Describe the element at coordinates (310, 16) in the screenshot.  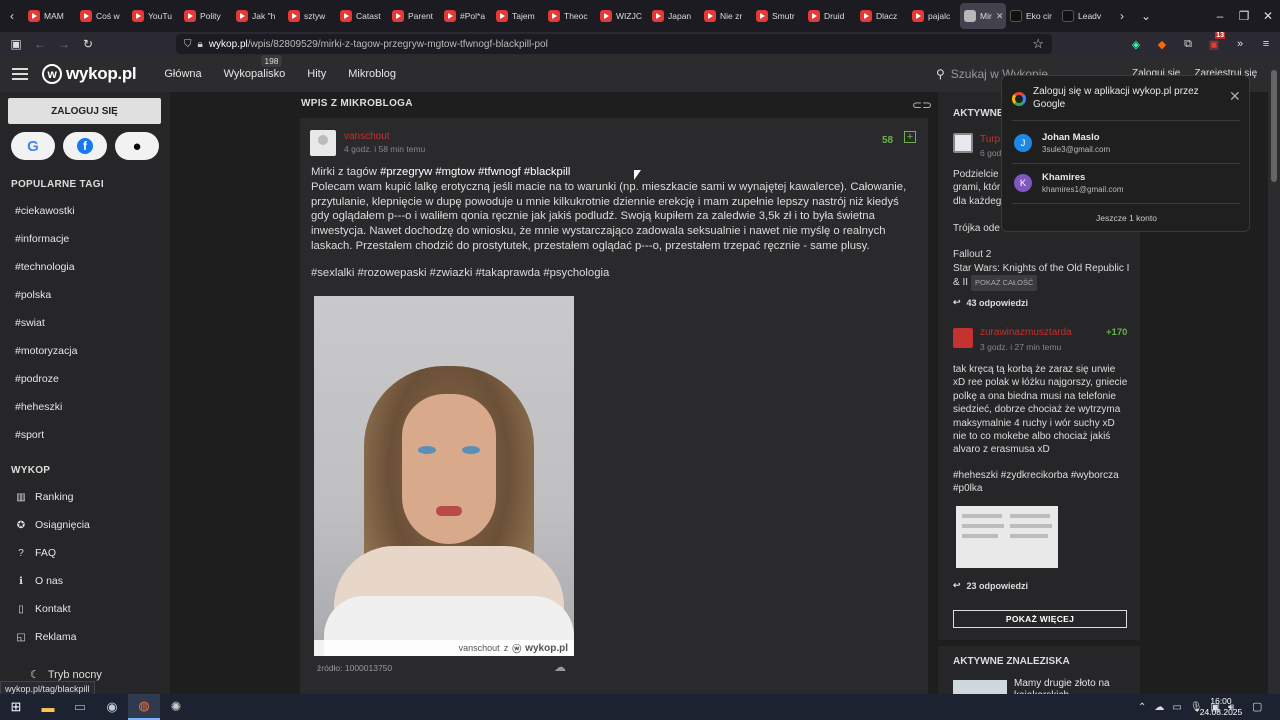
I see `browser-tab: sztyw` at that location.